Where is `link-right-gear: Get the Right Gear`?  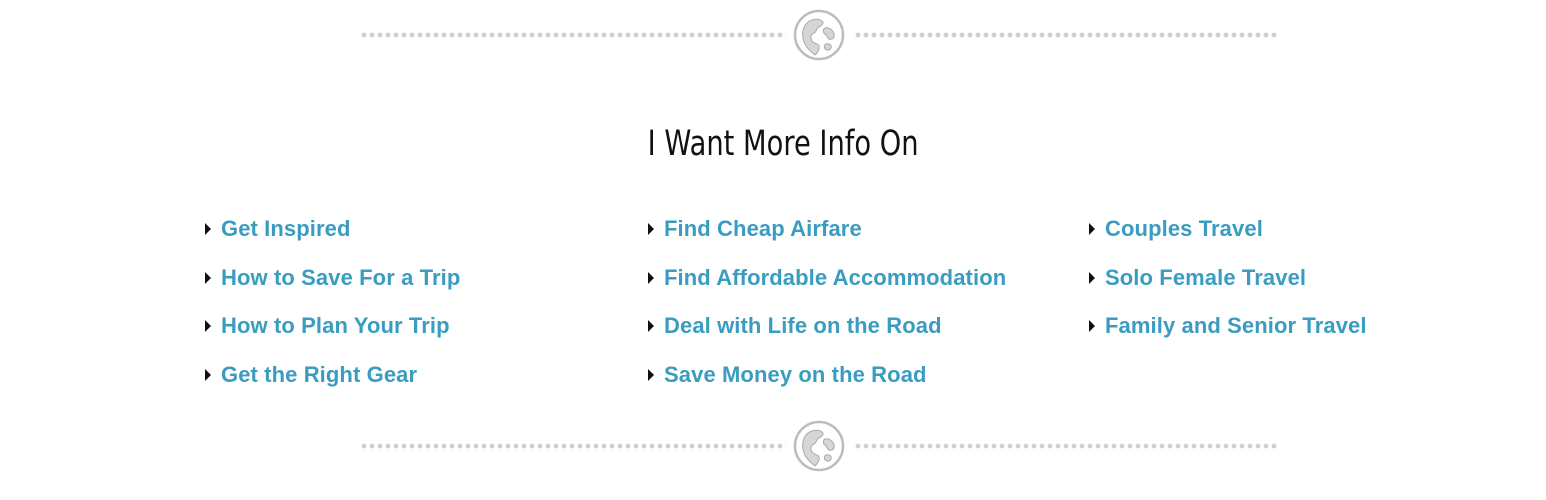 link-right-gear: Get the Right Gear is located at coordinates (319, 375).